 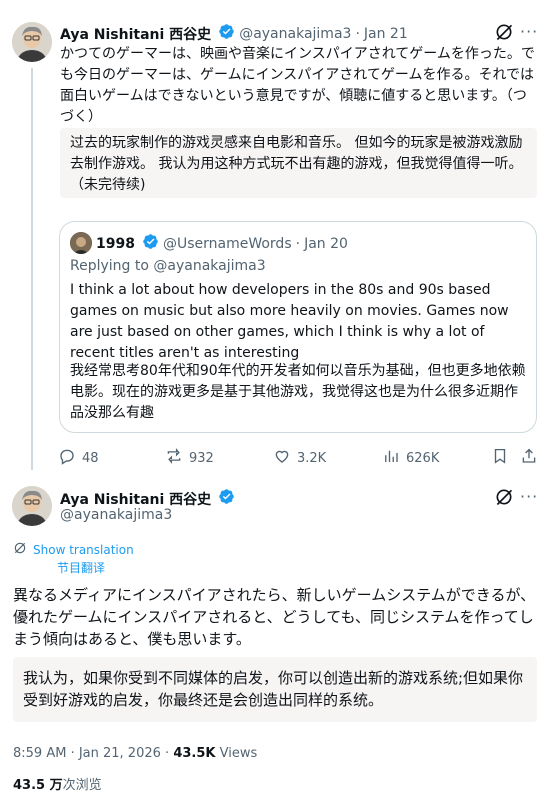 I want to click on views-count: 626K, so click(x=423, y=458).